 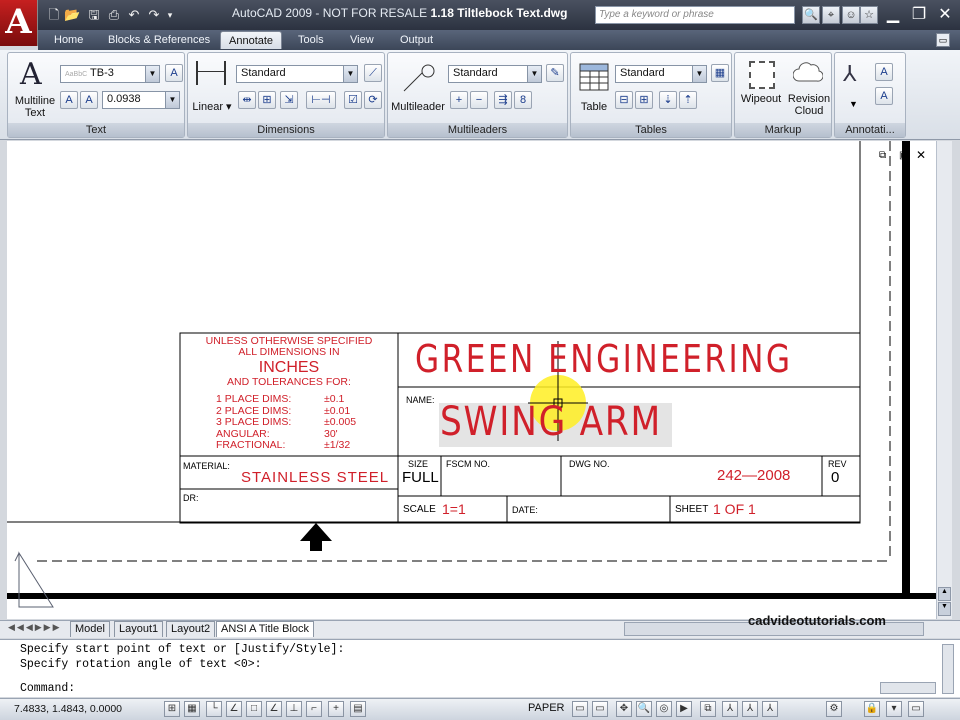 I want to click on tab-annotate: Annotate, so click(x=251, y=40).